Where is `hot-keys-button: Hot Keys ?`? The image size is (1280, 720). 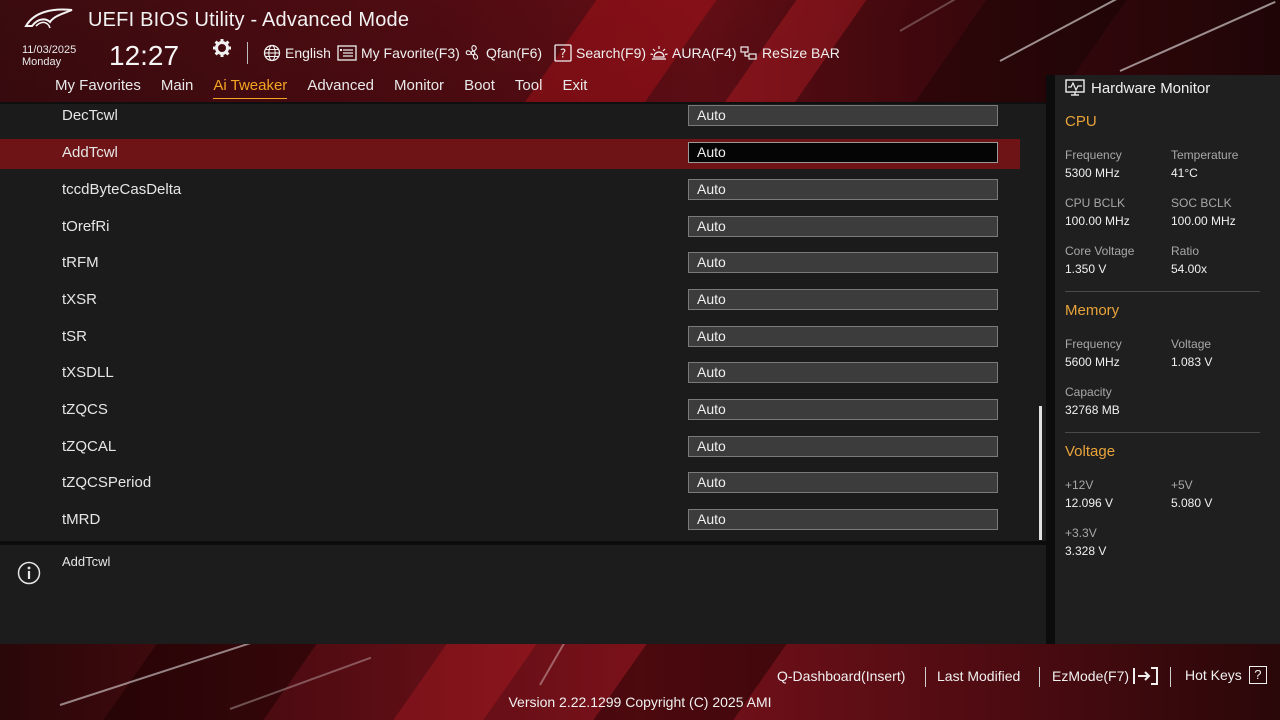 hot-keys-button: Hot Keys ? is located at coordinates (1226, 675).